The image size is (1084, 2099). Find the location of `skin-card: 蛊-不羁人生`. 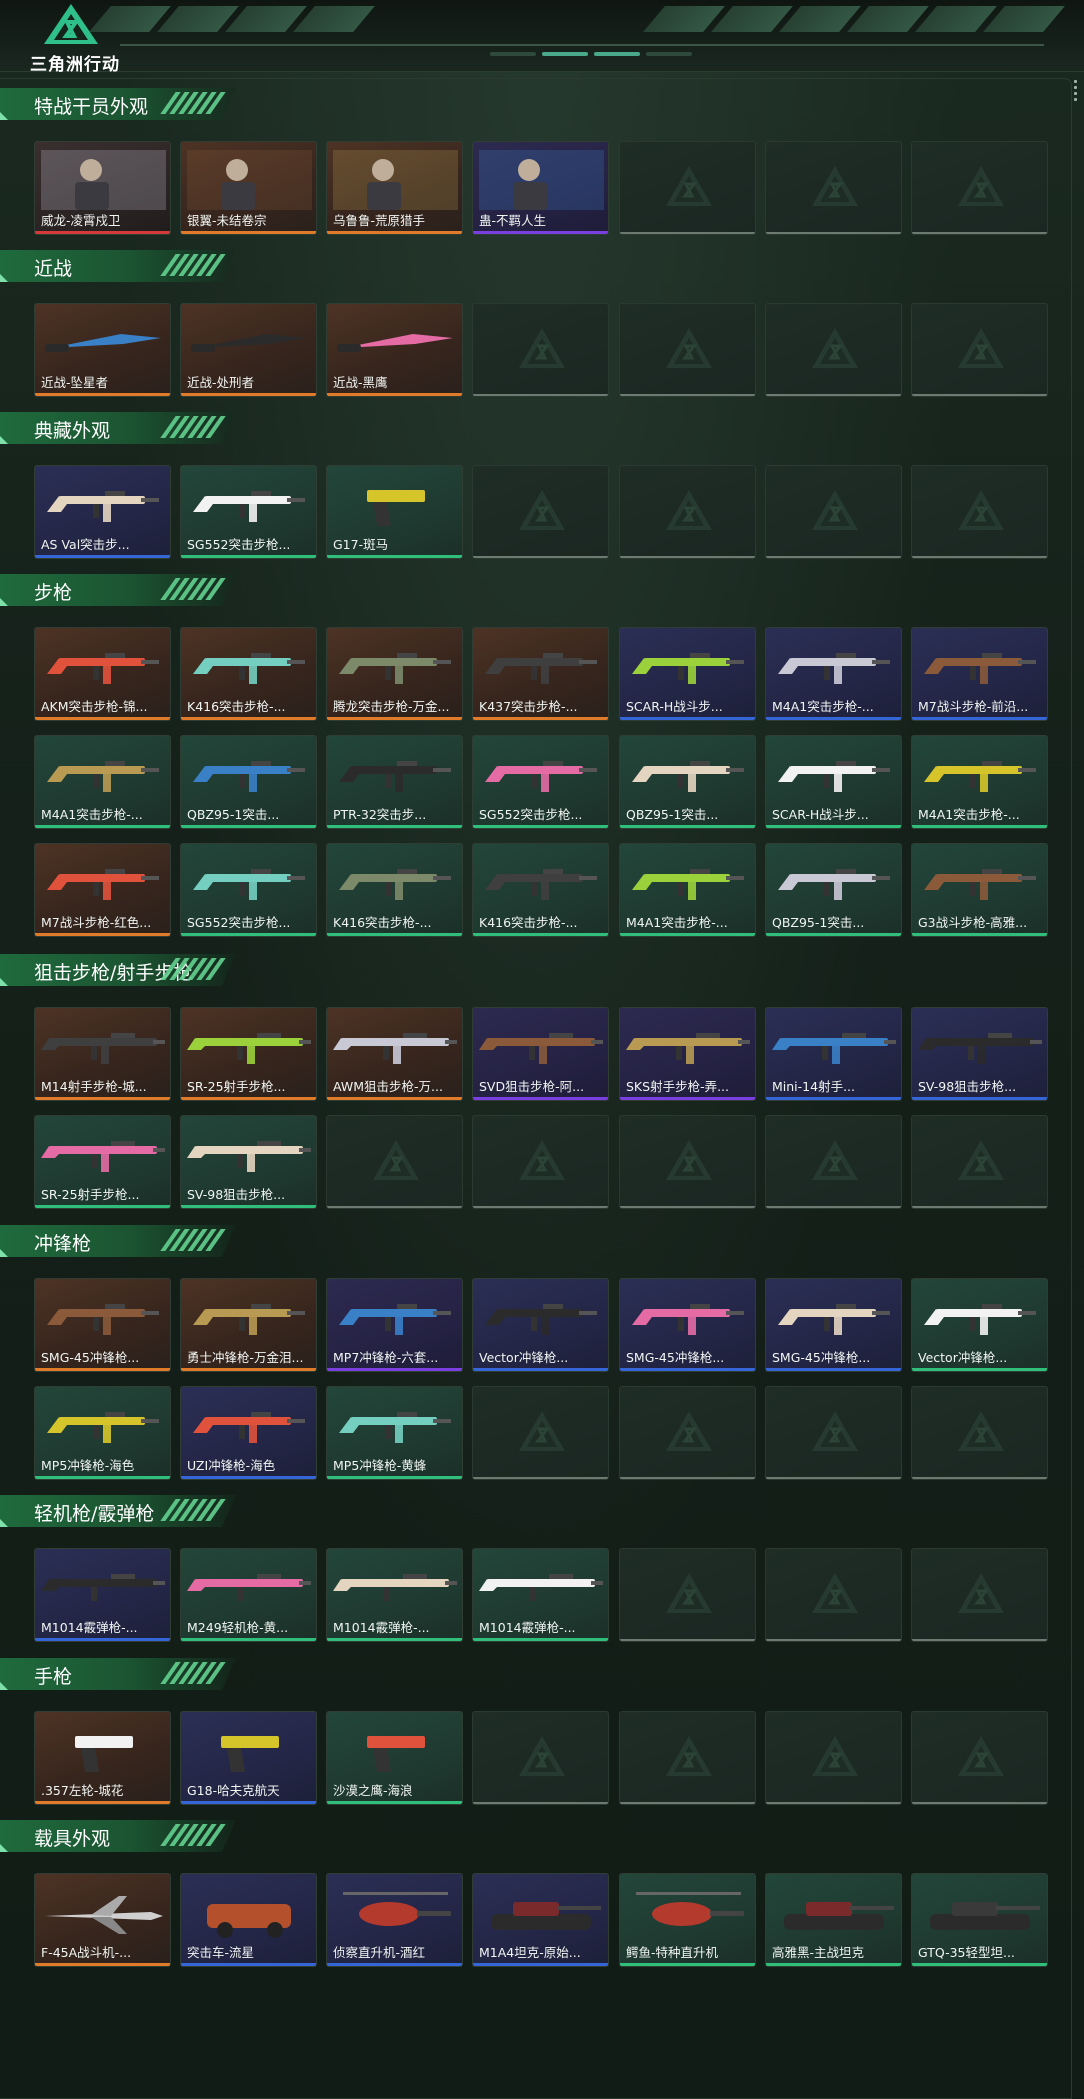

skin-card: 蛊-不羁人生 is located at coordinates (540, 188).